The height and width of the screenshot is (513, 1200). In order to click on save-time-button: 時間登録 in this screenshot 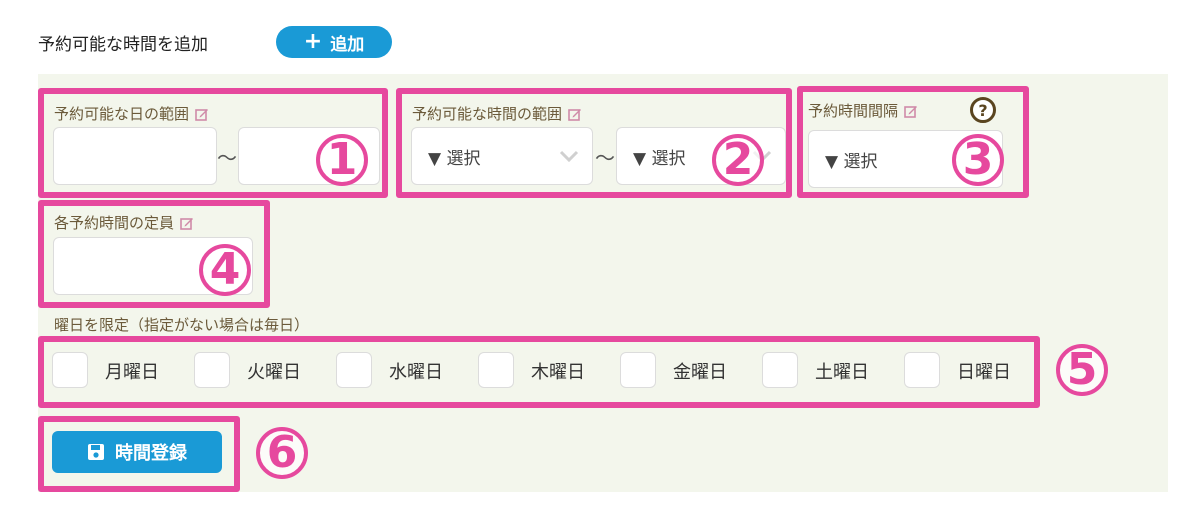, I will do `click(137, 452)`.